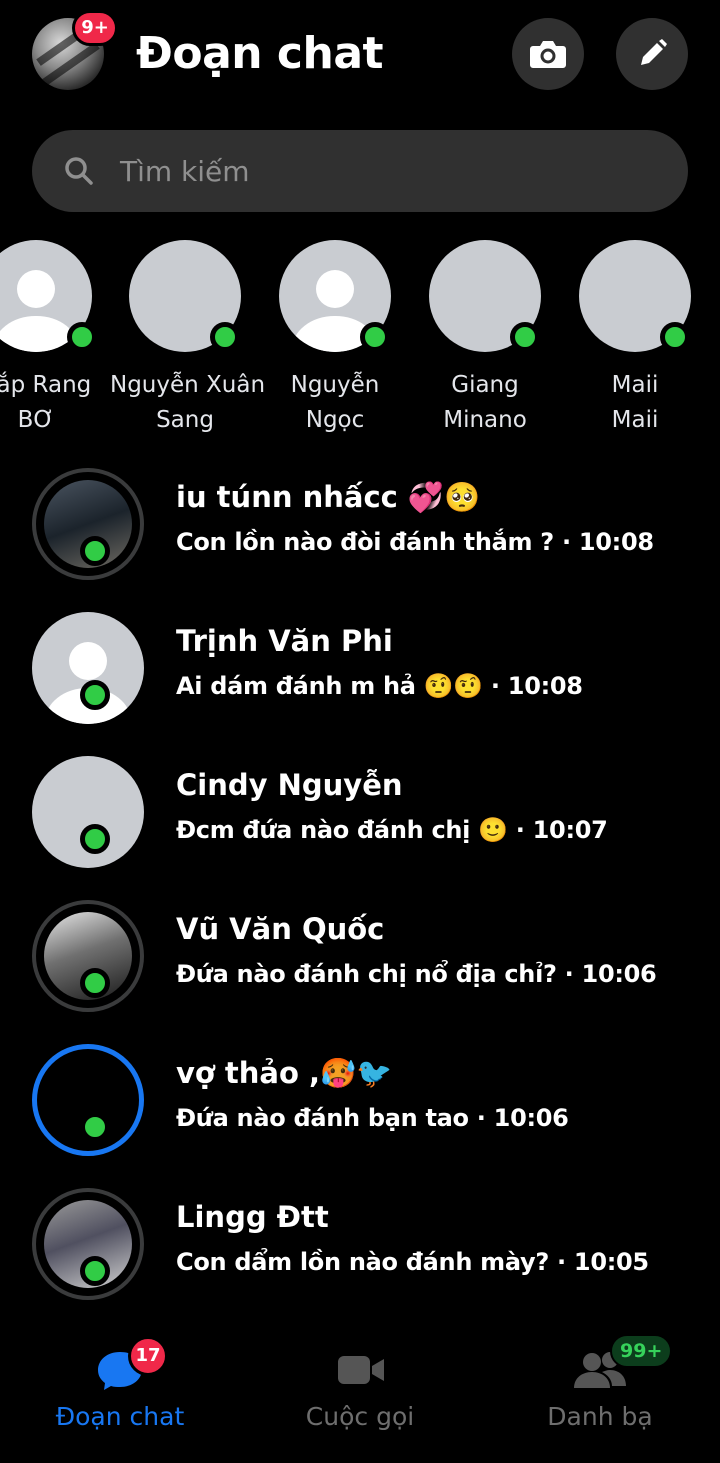  I want to click on conversation-preview: Đcm đứa nào đánh chị 🙂 · 10:07, so click(392, 830).